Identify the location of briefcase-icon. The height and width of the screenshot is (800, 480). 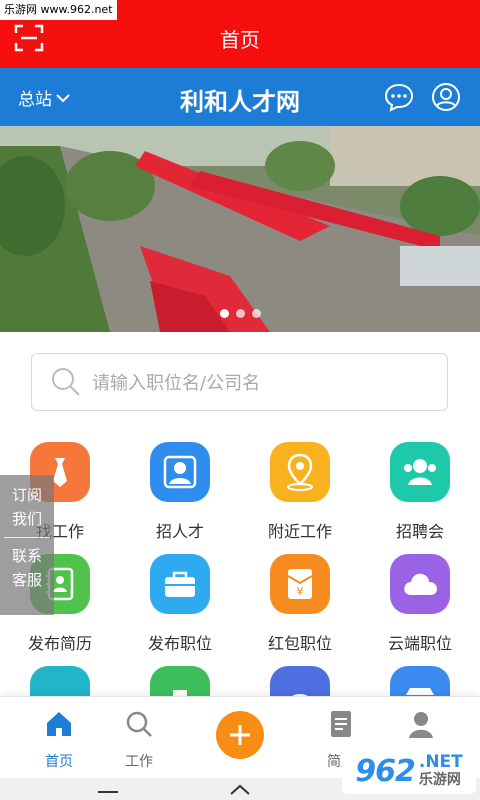
(180, 584).